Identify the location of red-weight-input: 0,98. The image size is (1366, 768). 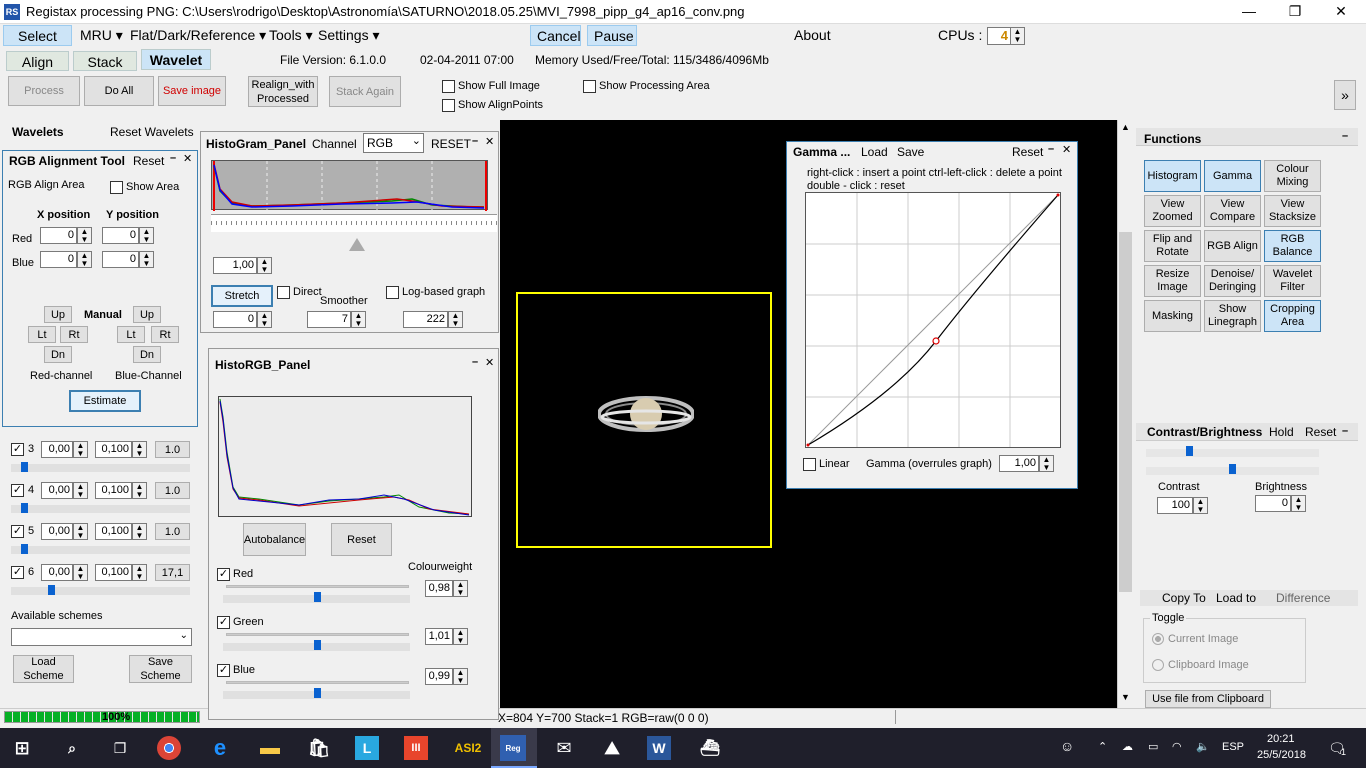
(439, 588).